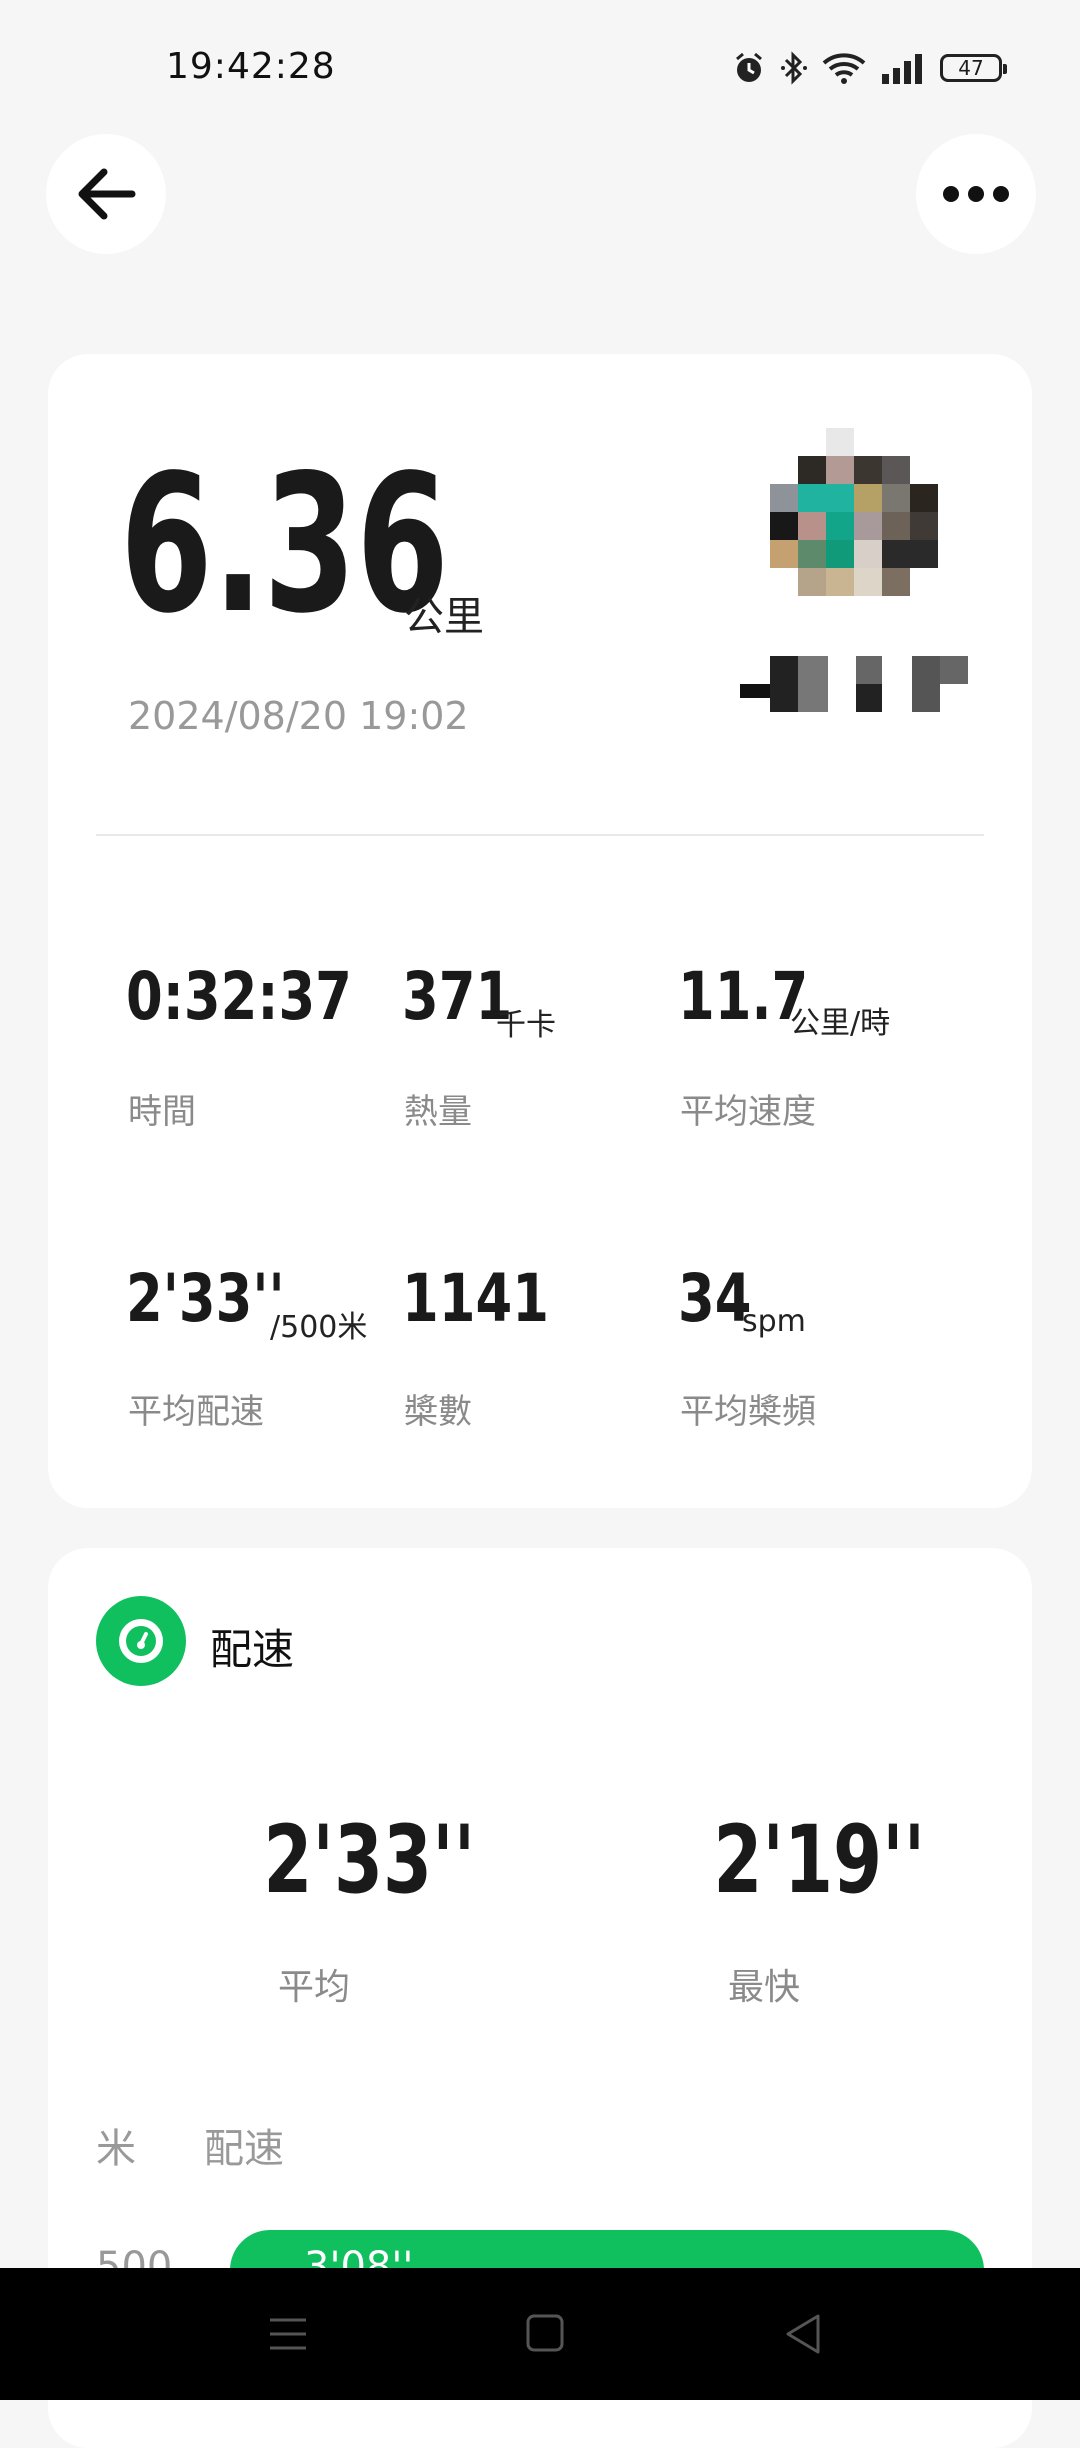  Describe the element at coordinates (540, 835) in the screenshot. I see `summary-divider` at that location.